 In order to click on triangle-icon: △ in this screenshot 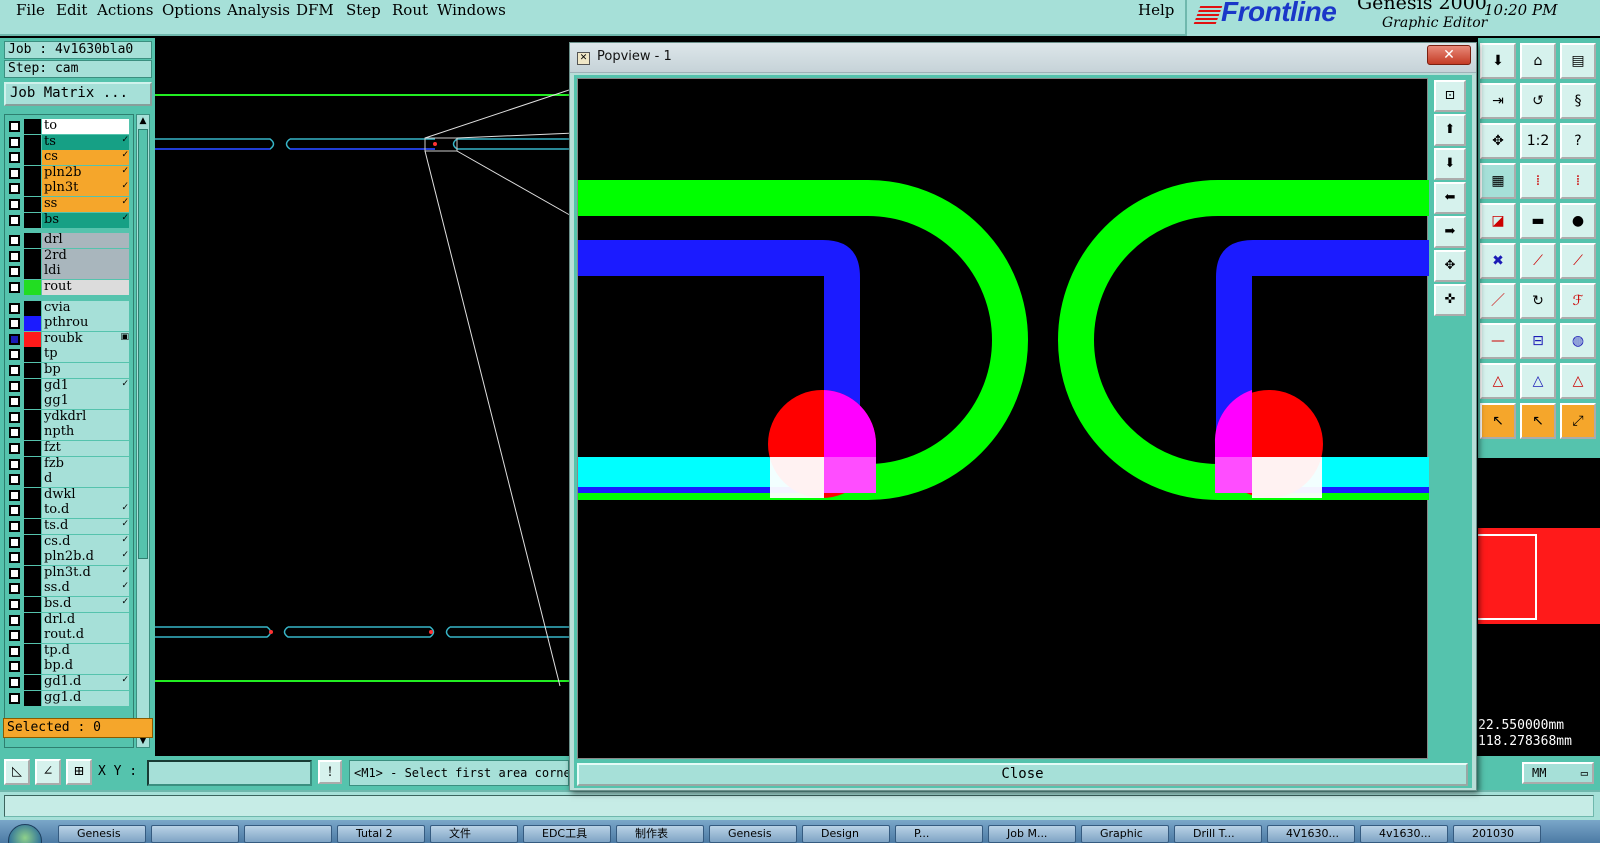, I will do `click(1498, 381)`.